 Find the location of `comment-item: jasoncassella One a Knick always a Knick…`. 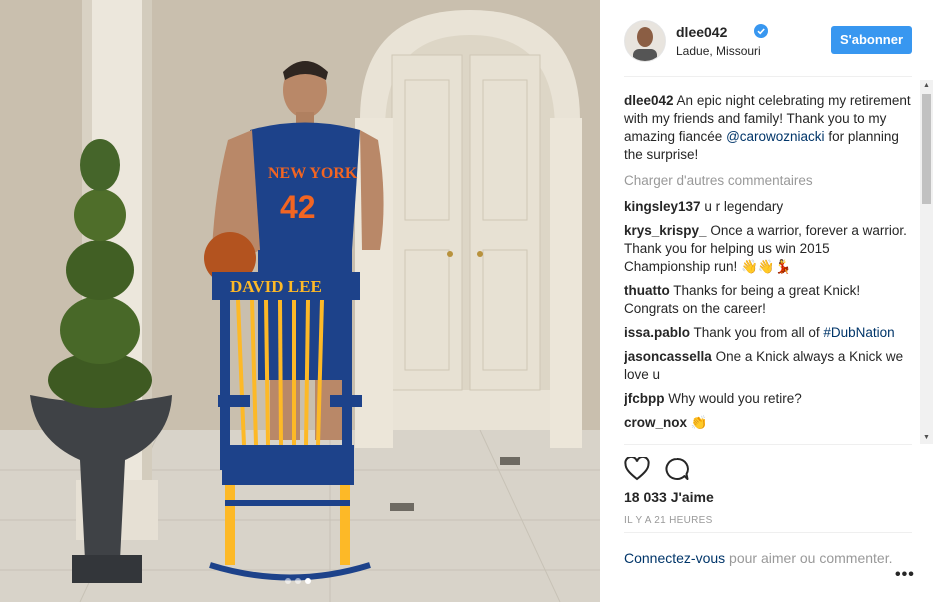

comment-item: jasoncassella One a Knick always a Knick… is located at coordinates (769, 366).